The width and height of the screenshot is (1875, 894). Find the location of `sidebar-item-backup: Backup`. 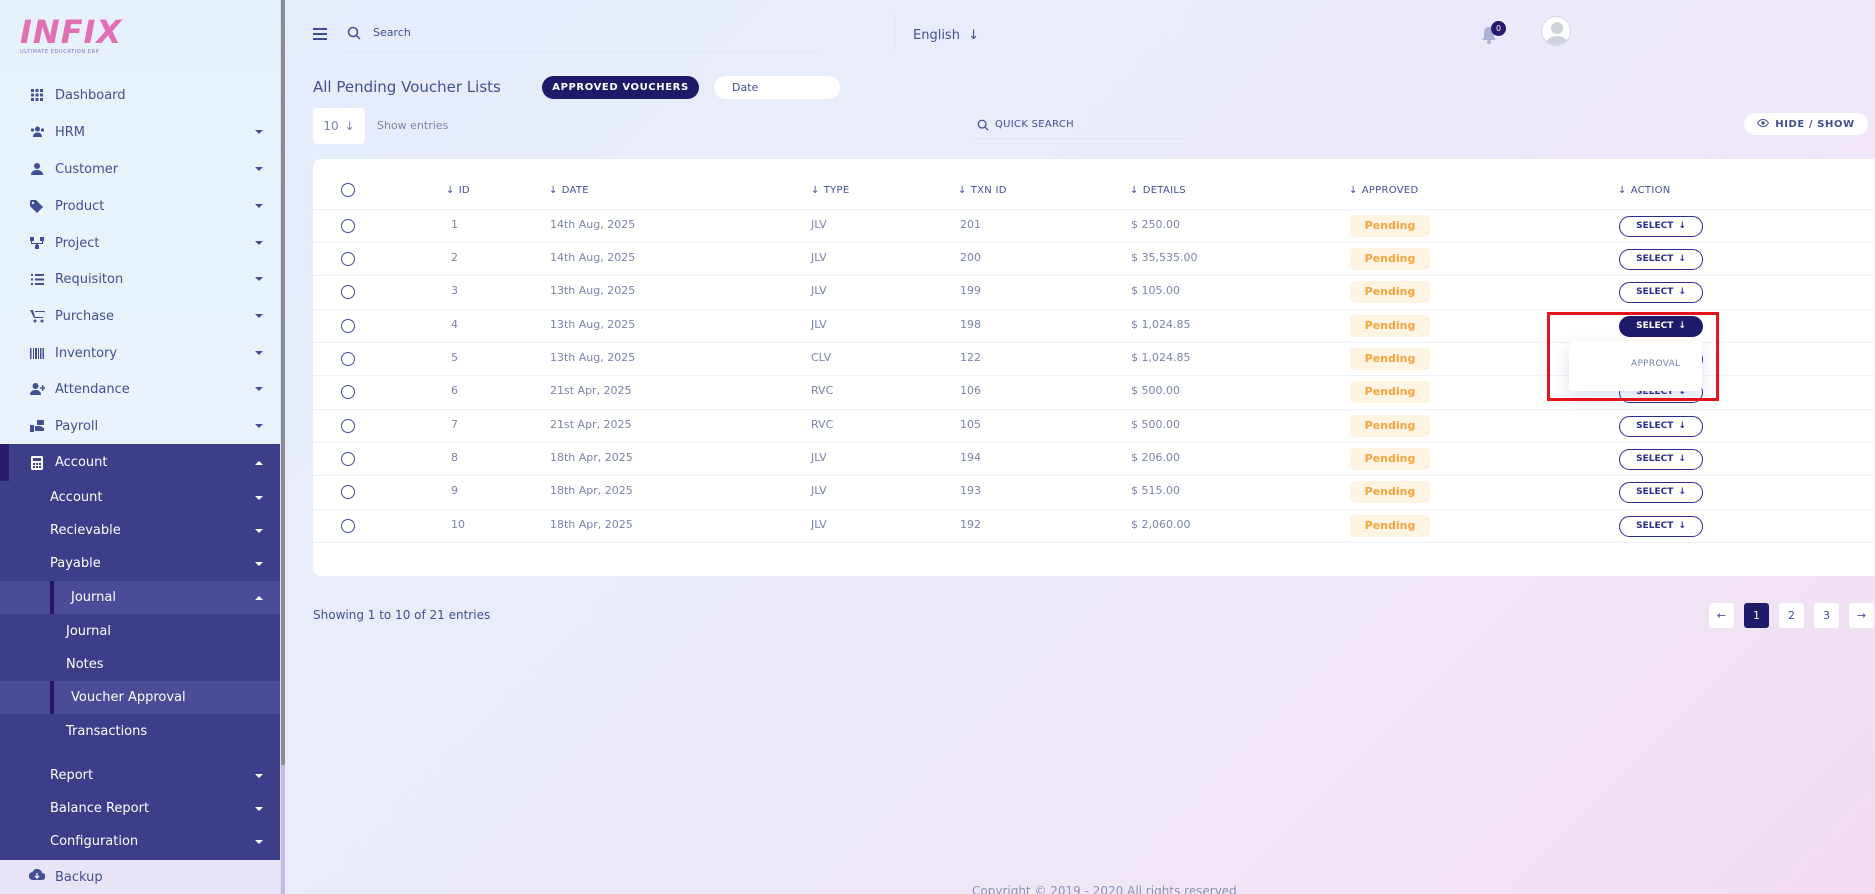

sidebar-item-backup: Backup is located at coordinates (140, 877).